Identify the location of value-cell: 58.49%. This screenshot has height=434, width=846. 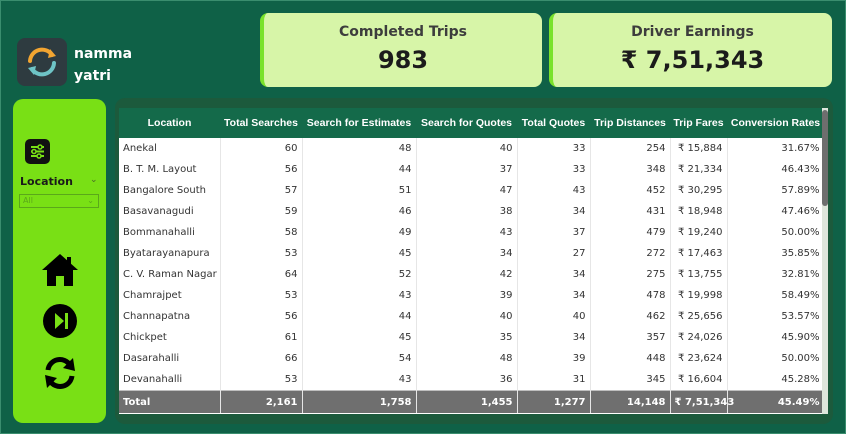
(775, 295).